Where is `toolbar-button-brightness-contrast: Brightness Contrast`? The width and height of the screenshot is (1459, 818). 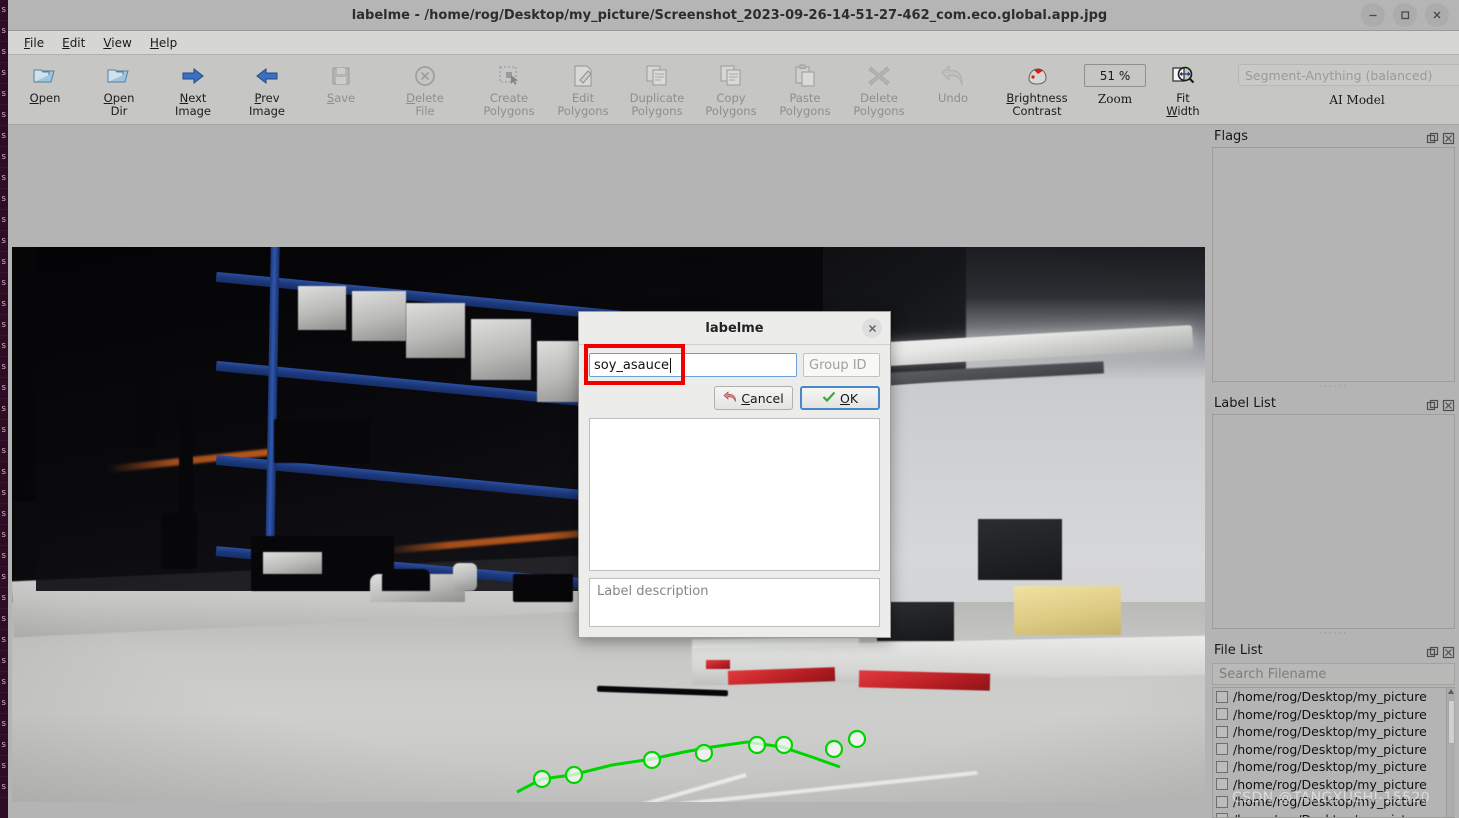 toolbar-button-brightness-contrast: Brightness Contrast is located at coordinates (1037, 91).